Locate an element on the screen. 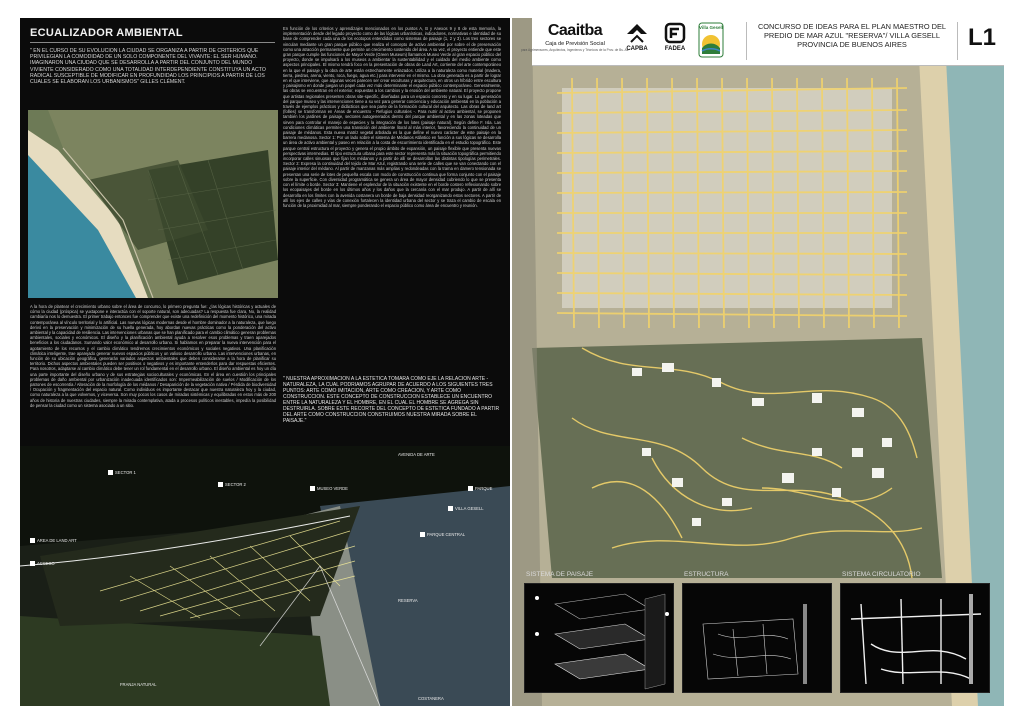 This screenshot has height=723, width=1024. fadea-logo-icon is located at coordinates (675, 33).